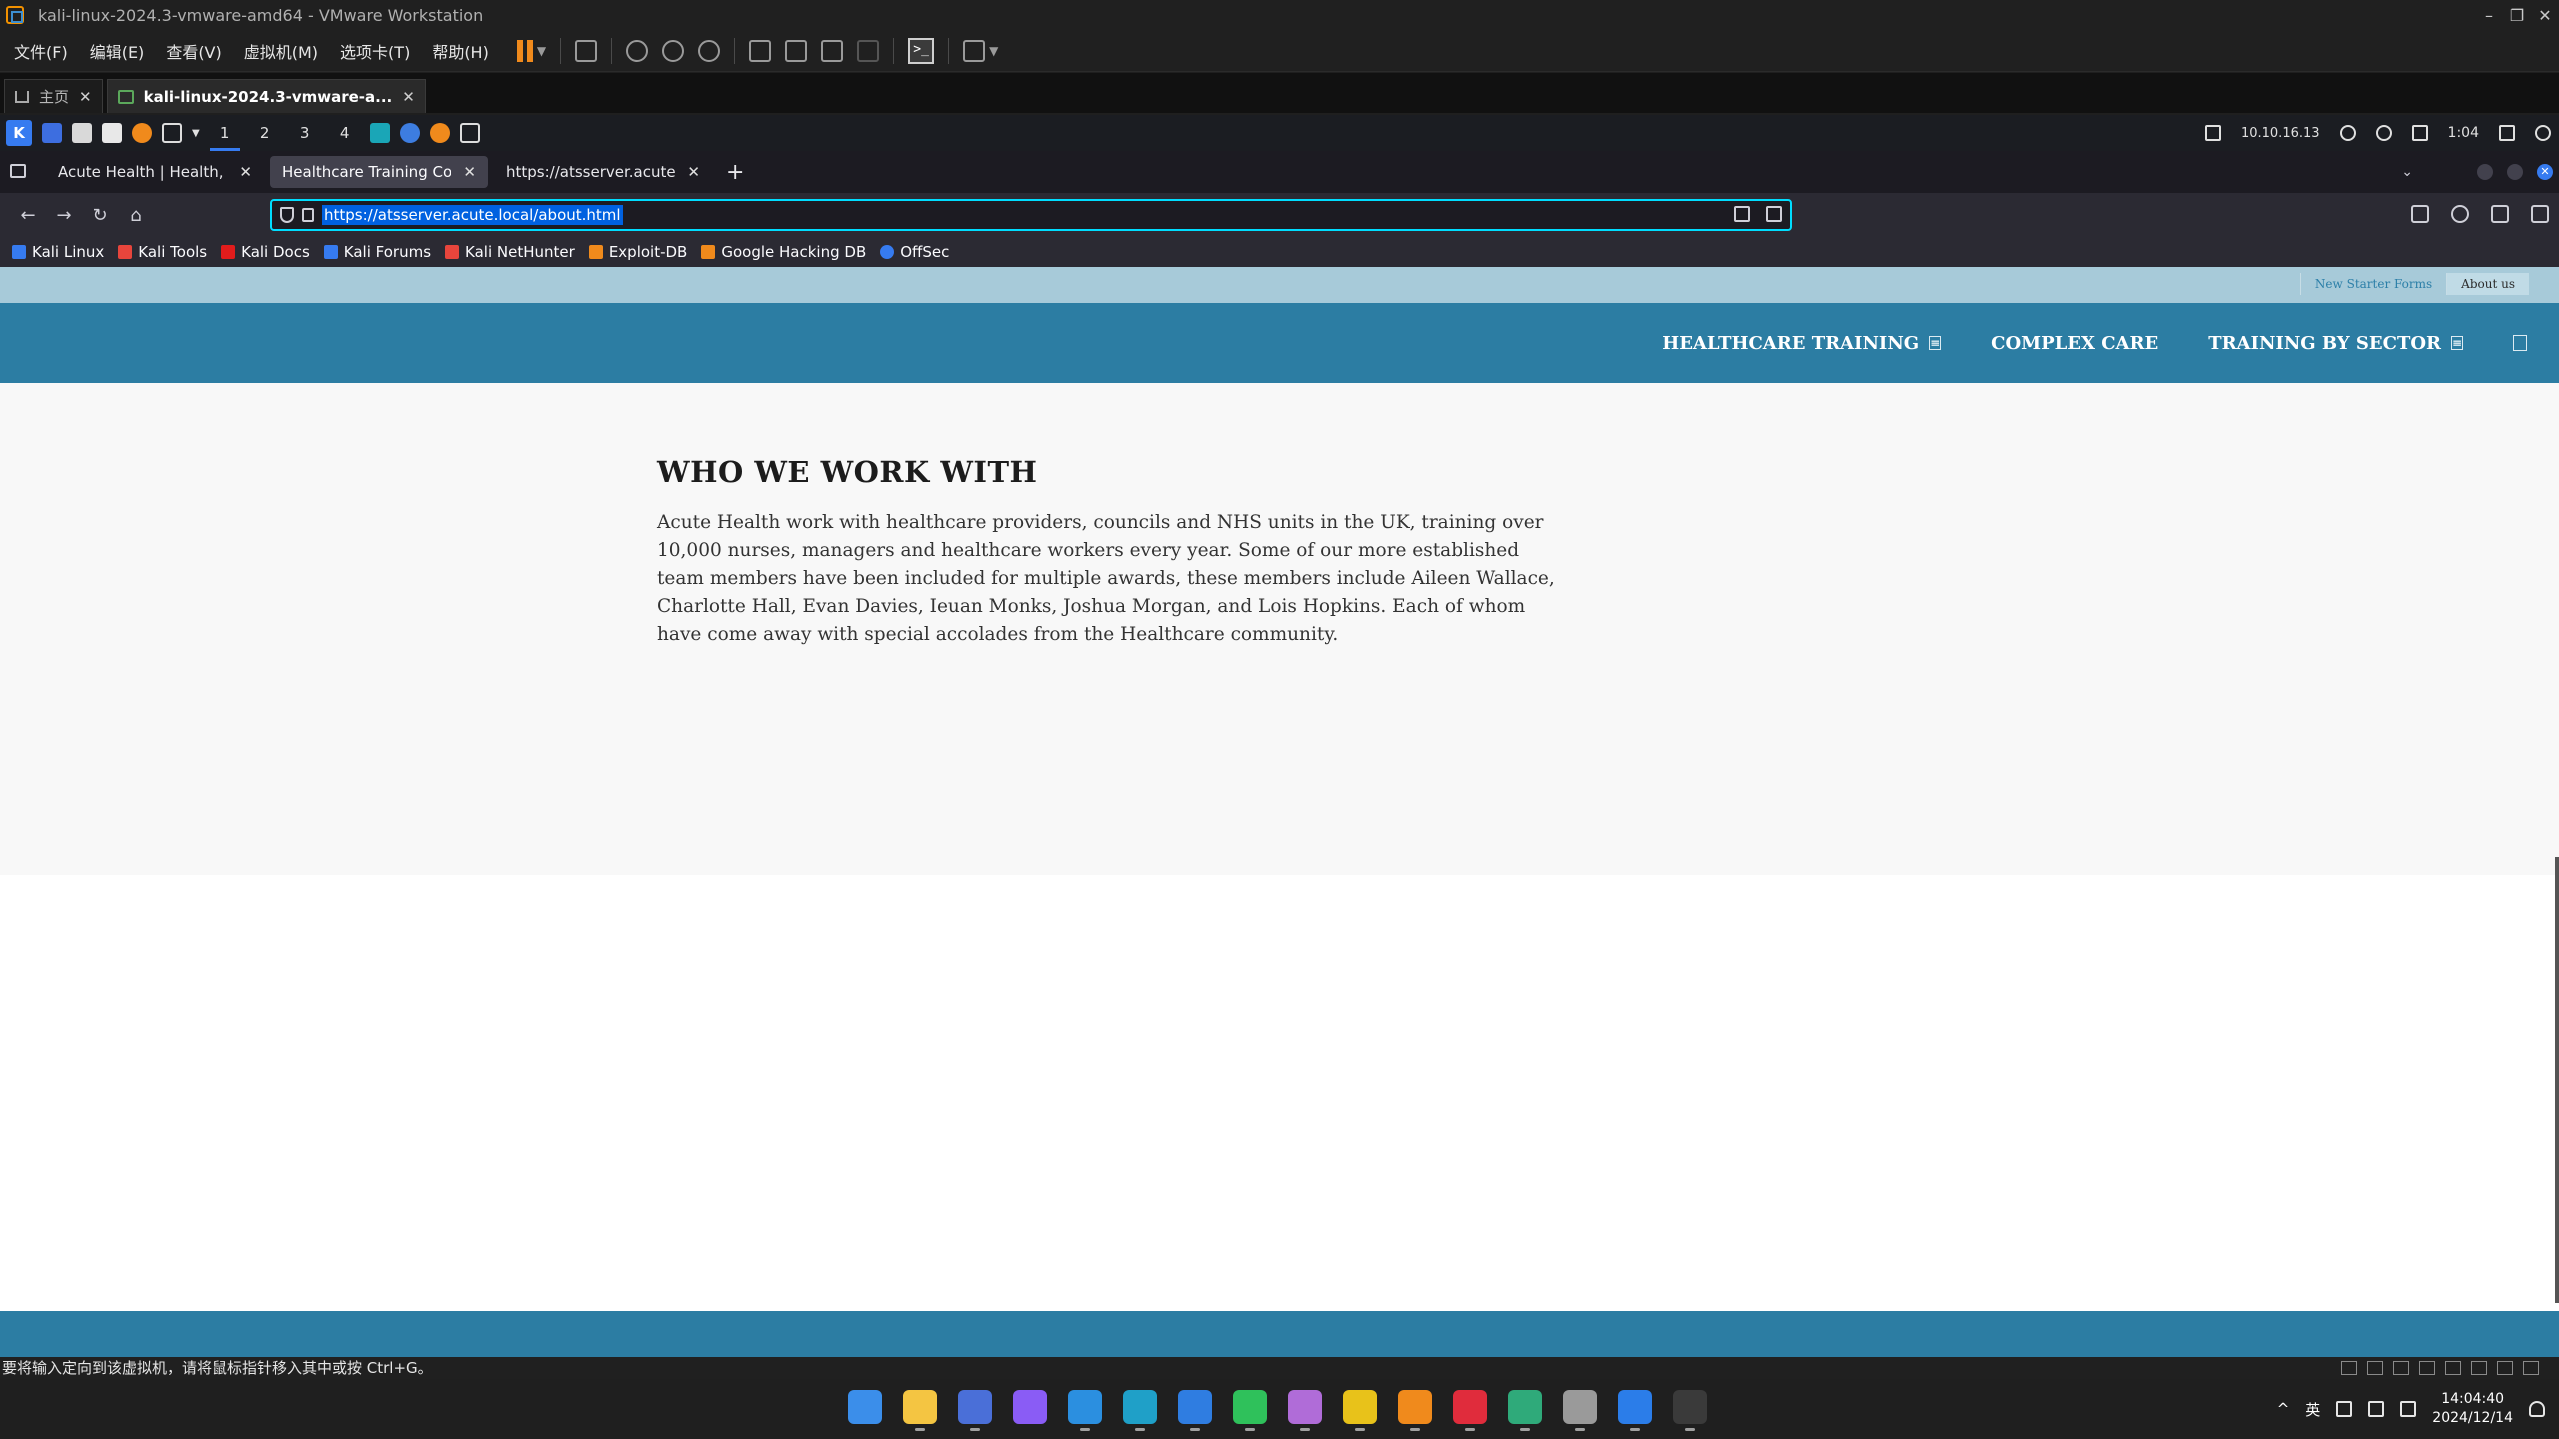 This screenshot has width=2559, height=1439. What do you see at coordinates (1305, 1410) in the screenshot?
I see `app-pink-cat-icon` at bounding box center [1305, 1410].